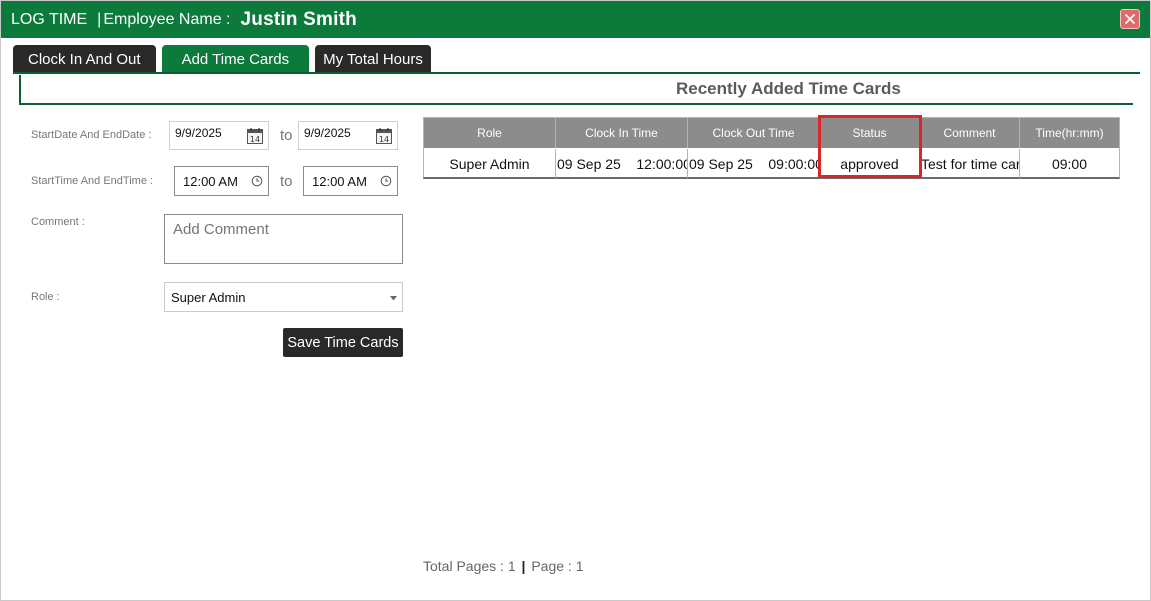  I want to click on tab-my-total-hours: My Total Hours, so click(373, 59).